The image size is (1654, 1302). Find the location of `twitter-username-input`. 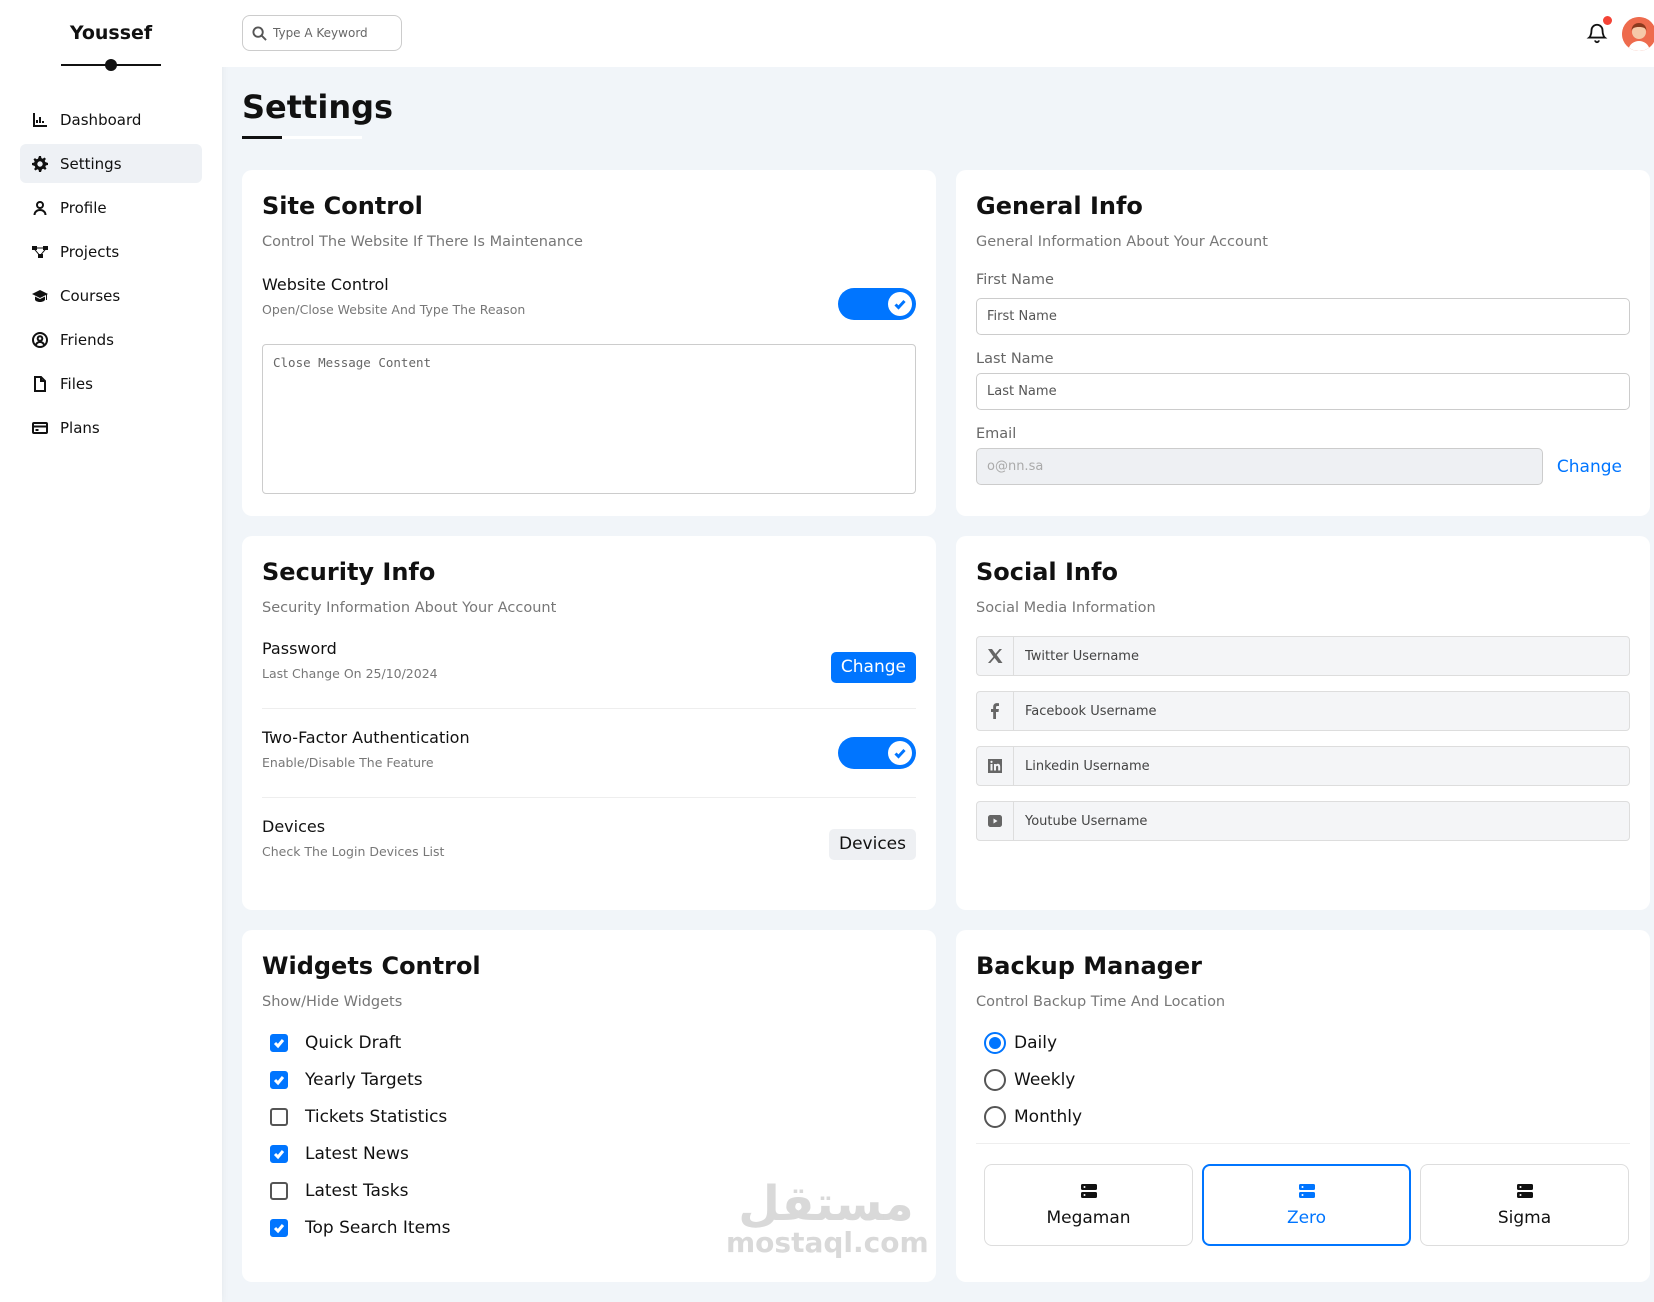

twitter-username-input is located at coordinates (1321, 656).